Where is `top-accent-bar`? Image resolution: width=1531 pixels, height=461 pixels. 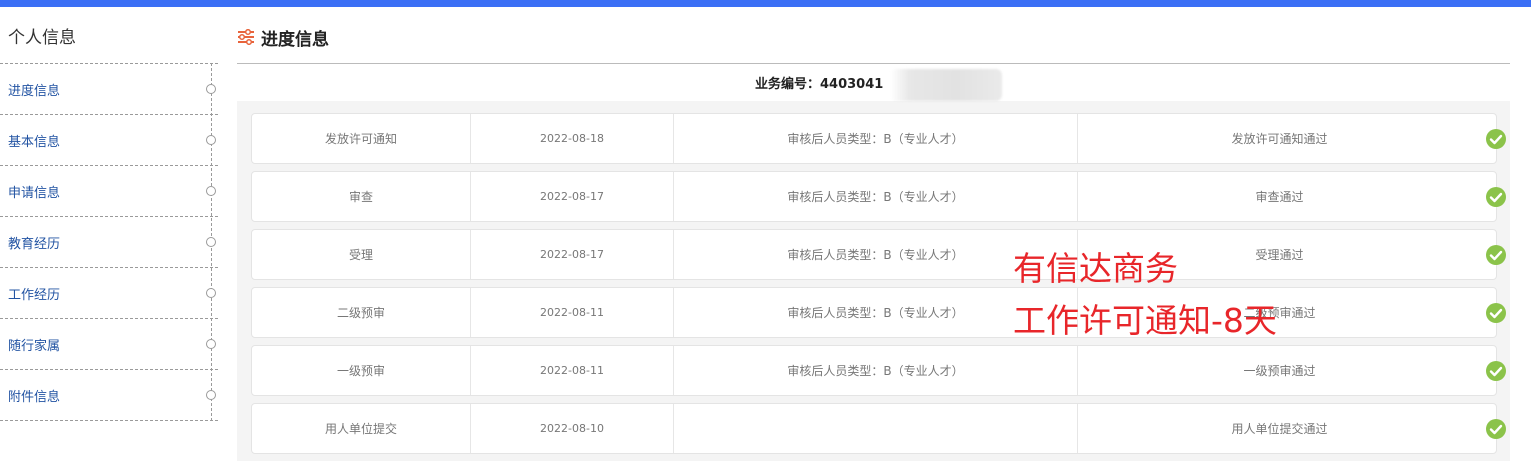 top-accent-bar is located at coordinates (765, 3).